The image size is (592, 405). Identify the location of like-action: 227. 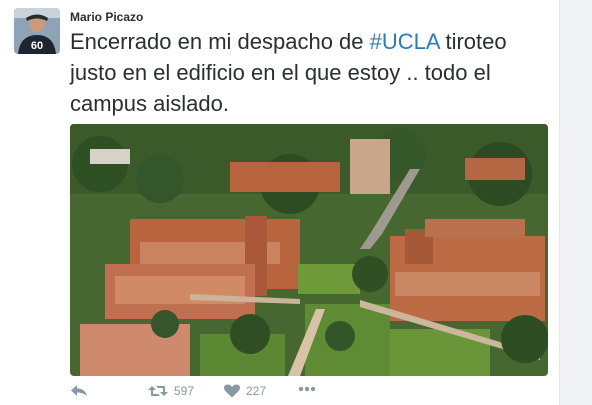
(245, 391).